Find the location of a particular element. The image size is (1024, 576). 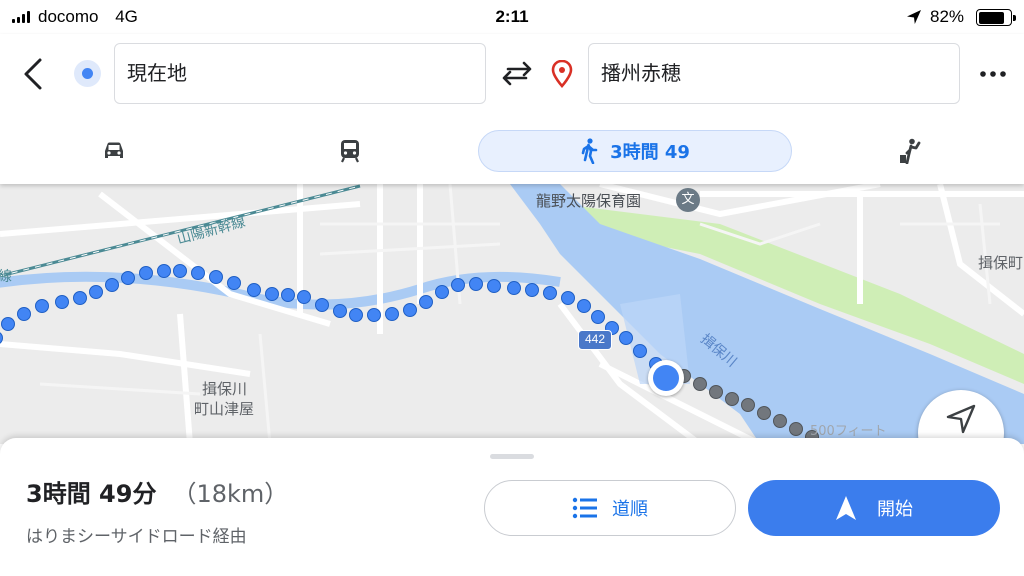

destination-input: 播州赤穂 is located at coordinates (774, 73).